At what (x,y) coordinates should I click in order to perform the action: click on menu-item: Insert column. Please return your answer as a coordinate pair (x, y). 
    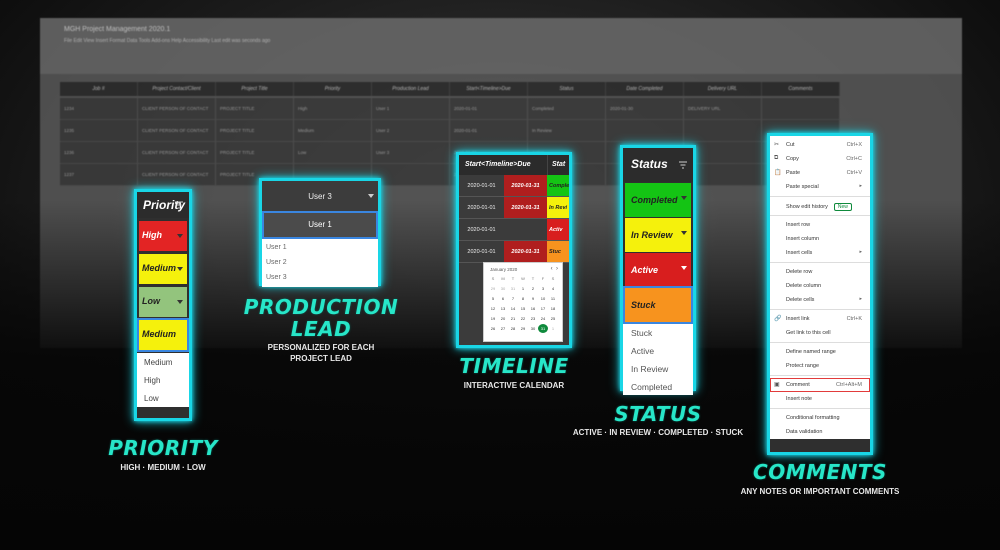
    Looking at the image, I should click on (820, 239).